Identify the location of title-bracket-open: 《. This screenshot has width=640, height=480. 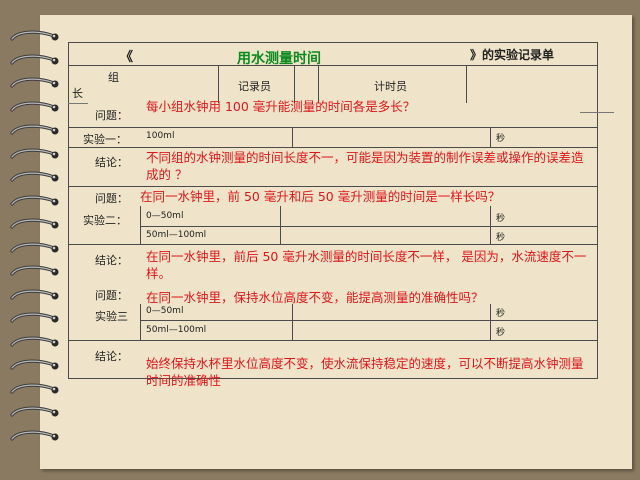
(127, 57).